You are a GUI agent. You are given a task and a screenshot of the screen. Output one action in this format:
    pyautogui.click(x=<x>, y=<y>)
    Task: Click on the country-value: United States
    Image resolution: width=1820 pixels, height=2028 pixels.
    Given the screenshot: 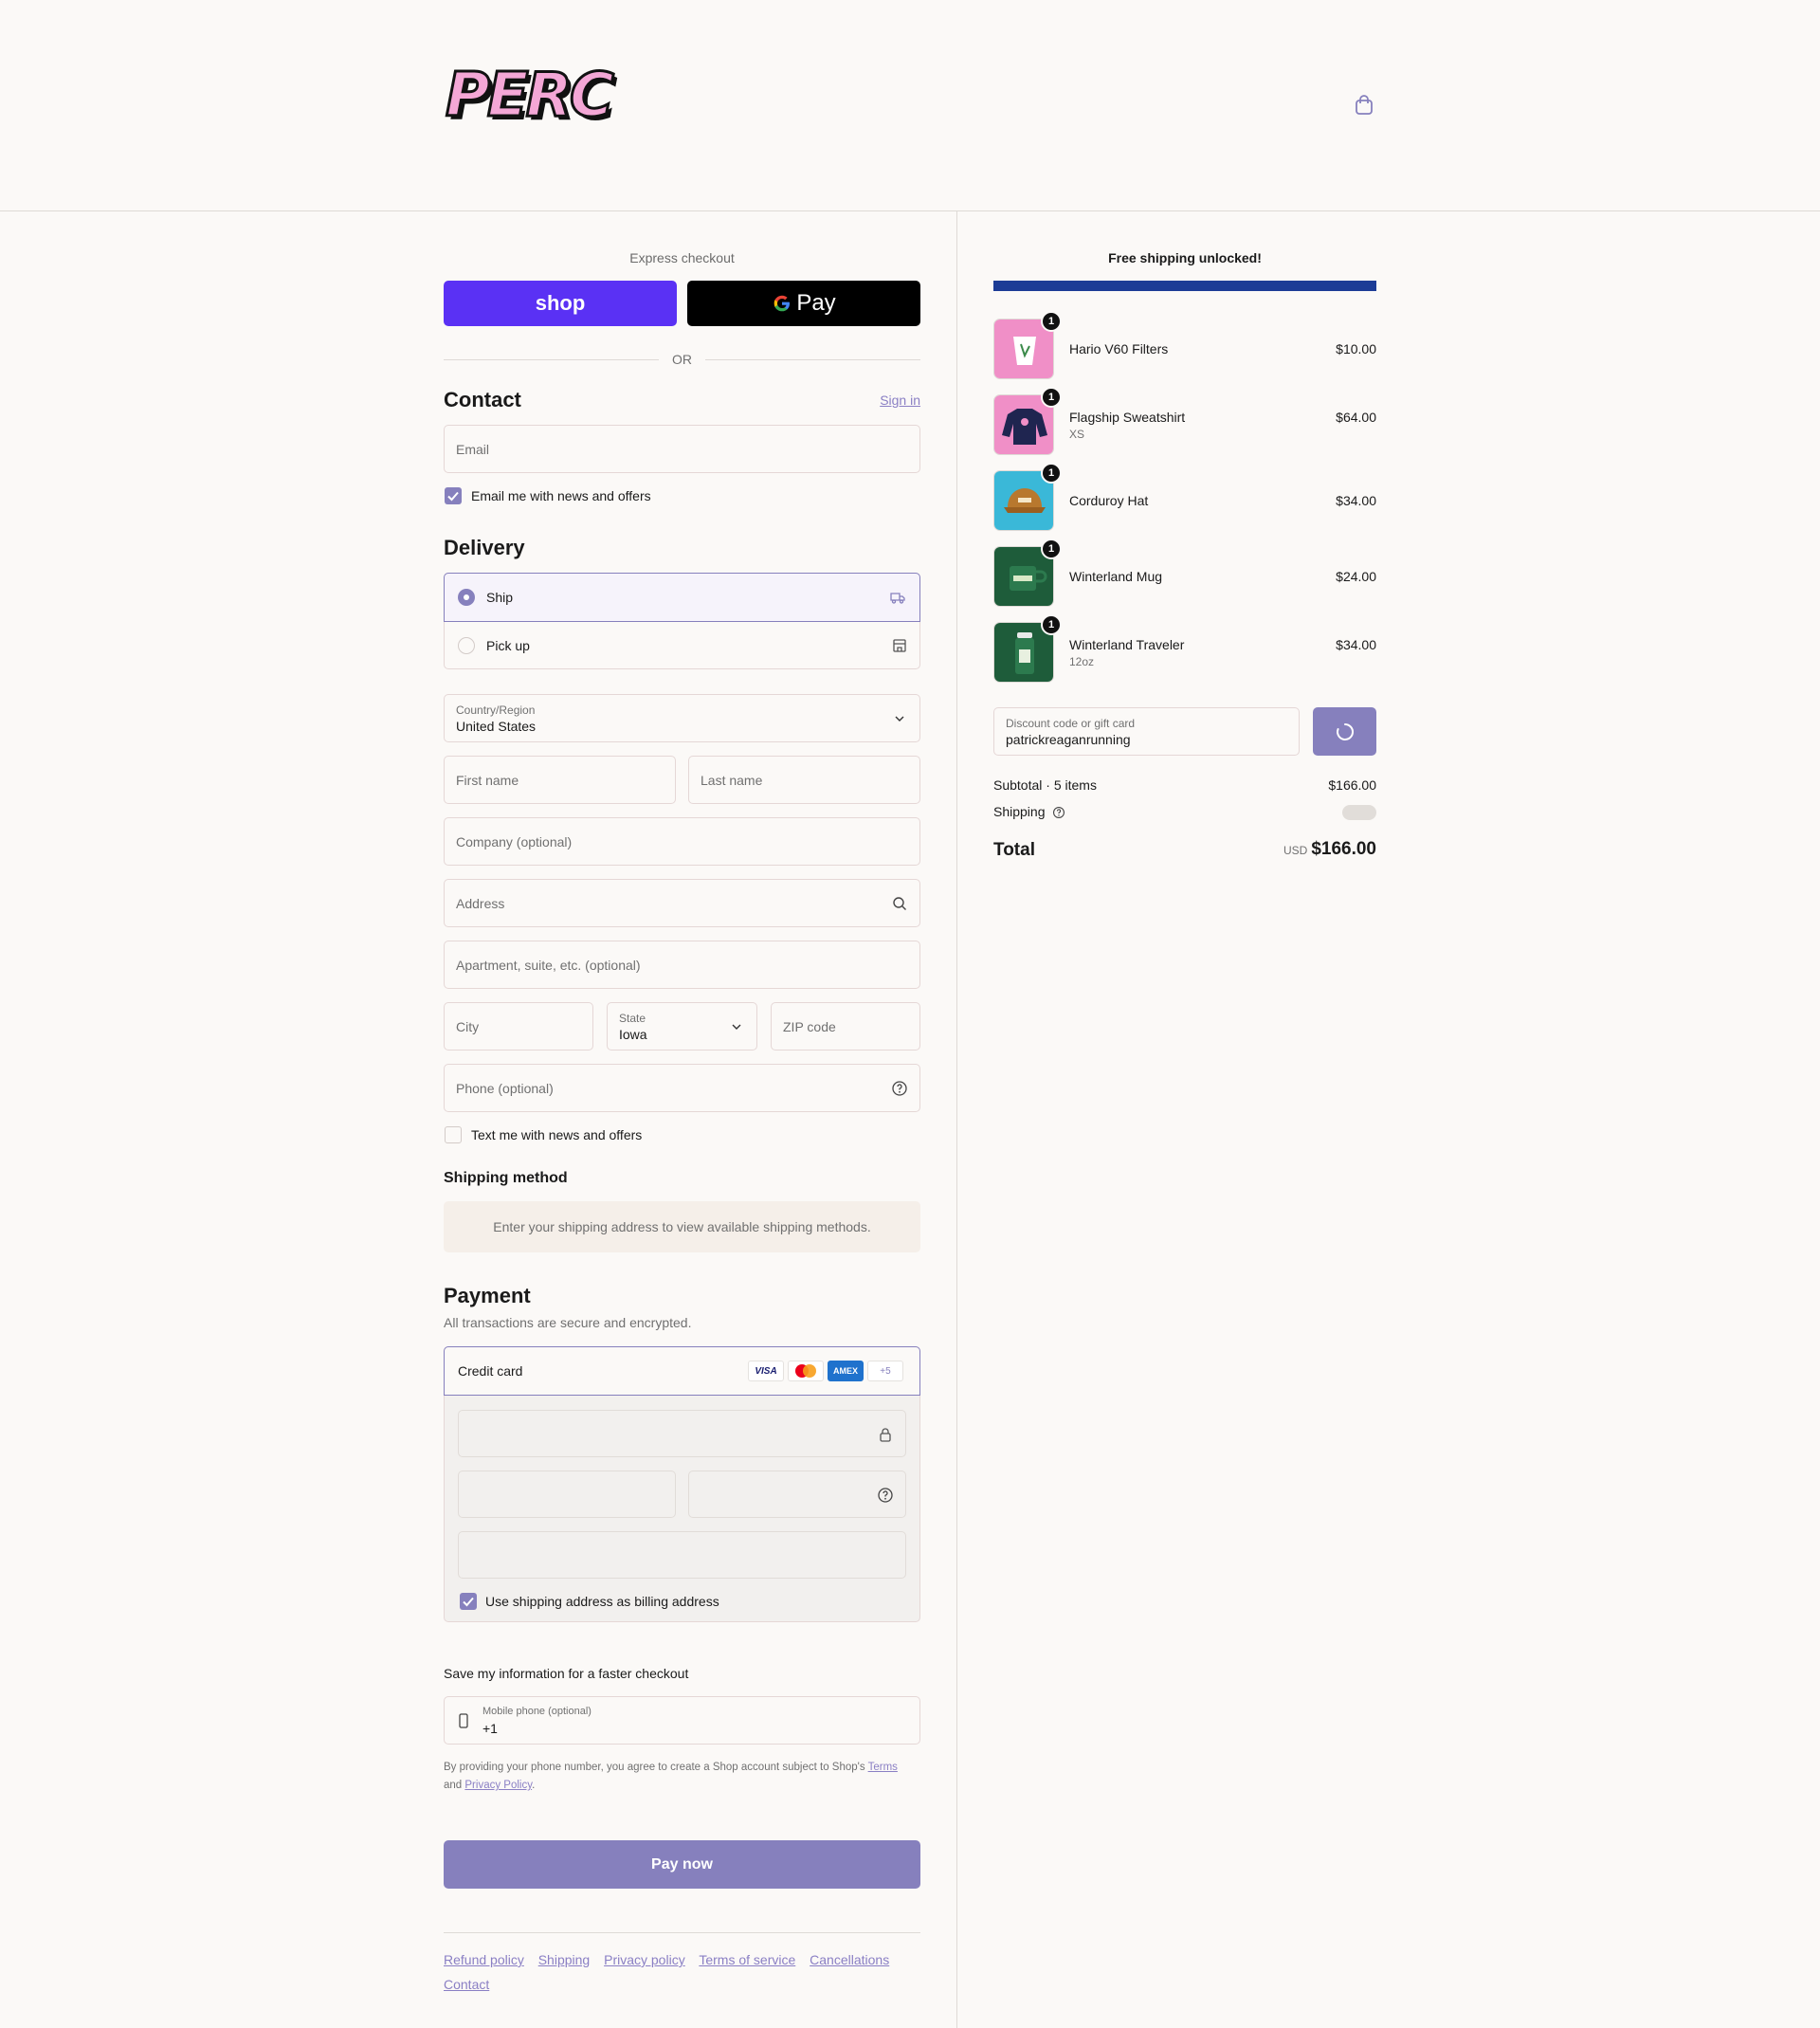 What is the action you would take?
    pyautogui.click(x=496, y=726)
    